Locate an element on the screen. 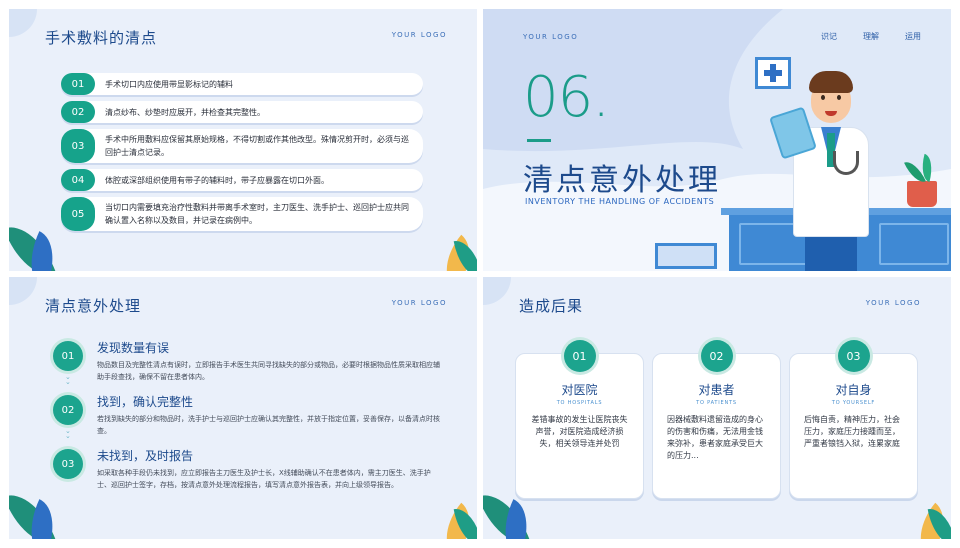 The image size is (960, 548). item-text: 体腔或深部组织使用有带子的辅料时，带子应暴露在切口外面。 is located at coordinates (217, 180).